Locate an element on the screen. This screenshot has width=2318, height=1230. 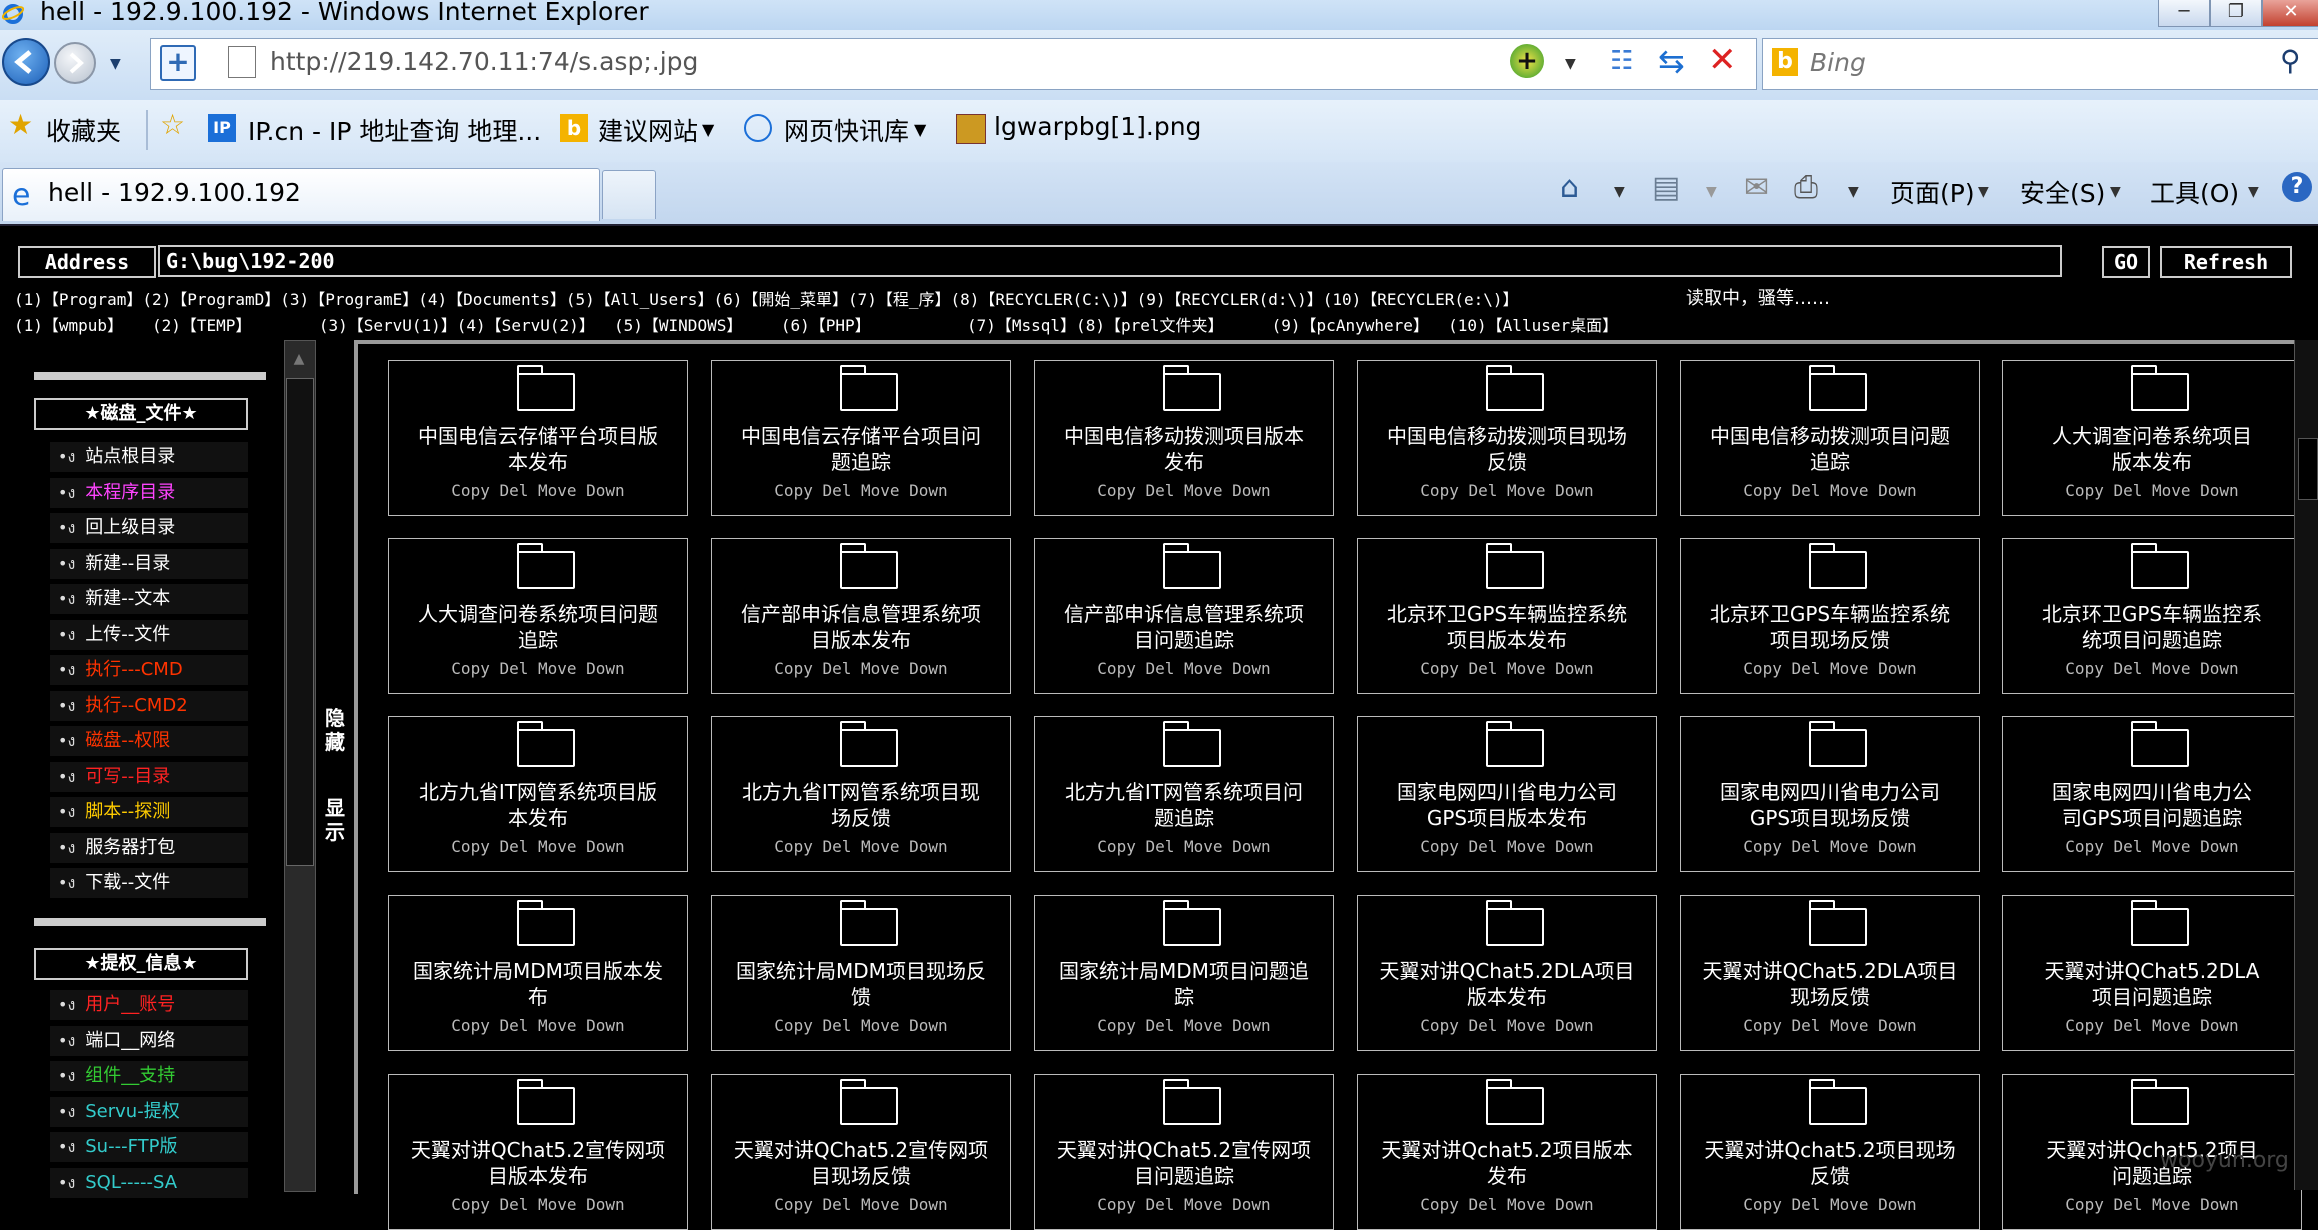
folder-item: 中国电信云存储平台项目问 题追踪 Copy Del Move Down is located at coordinates (861, 438).